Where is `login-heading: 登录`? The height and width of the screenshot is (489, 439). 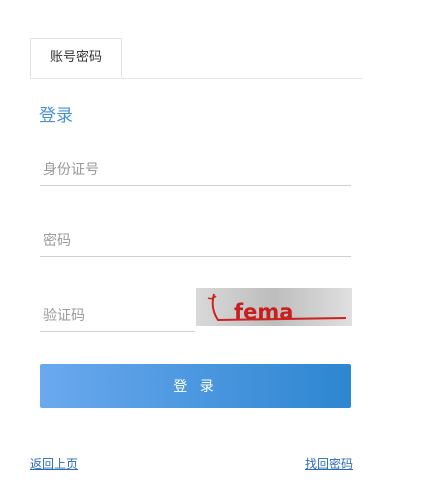 login-heading: 登录 is located at coordinates (56, 116).